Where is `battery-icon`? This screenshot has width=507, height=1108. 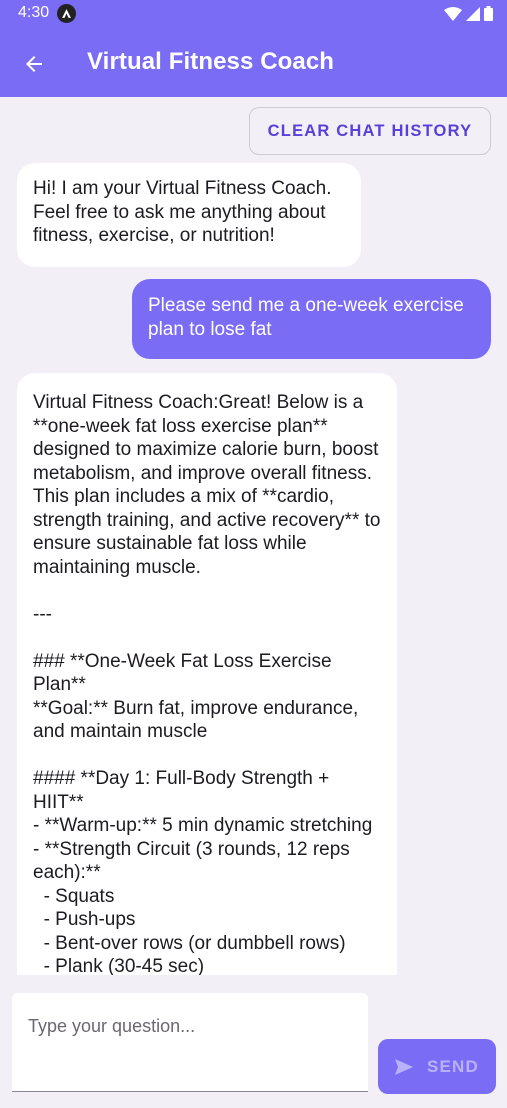
battery-icon is located at coordinates (488, 13).